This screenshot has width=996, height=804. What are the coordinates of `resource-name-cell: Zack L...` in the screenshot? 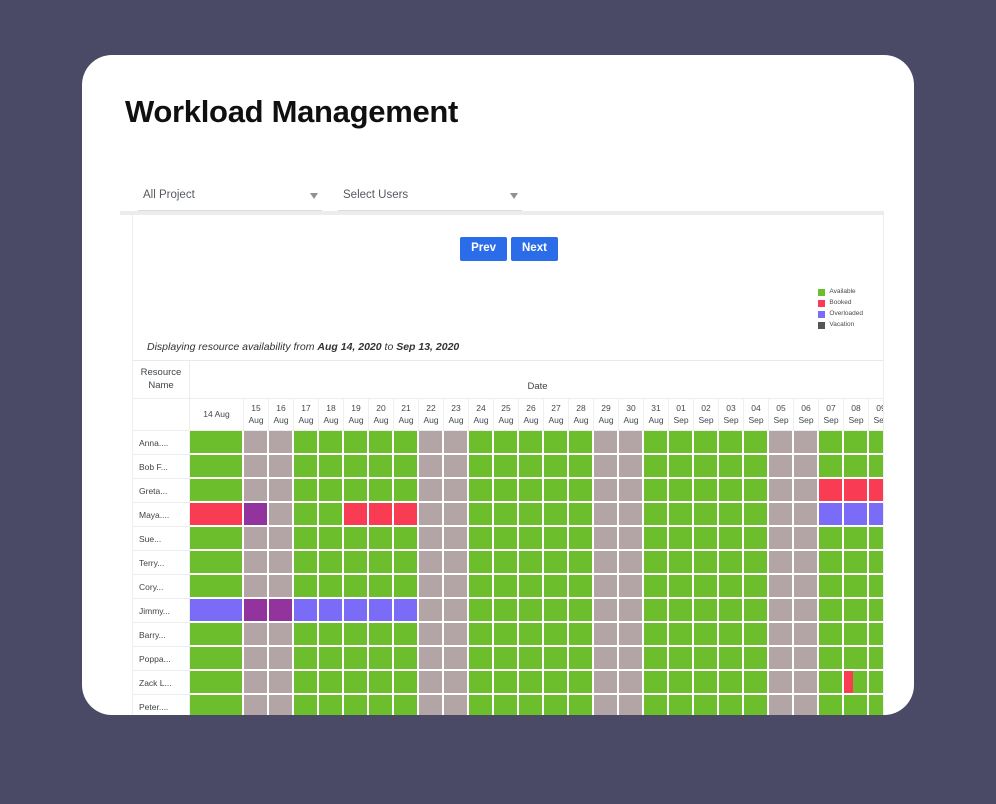 It's located at (161, 683).